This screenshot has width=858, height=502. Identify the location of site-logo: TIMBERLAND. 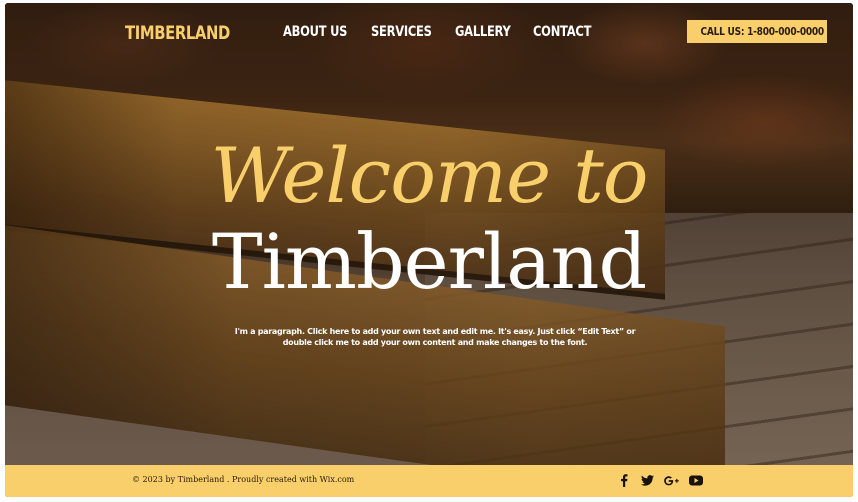
(177, 33).